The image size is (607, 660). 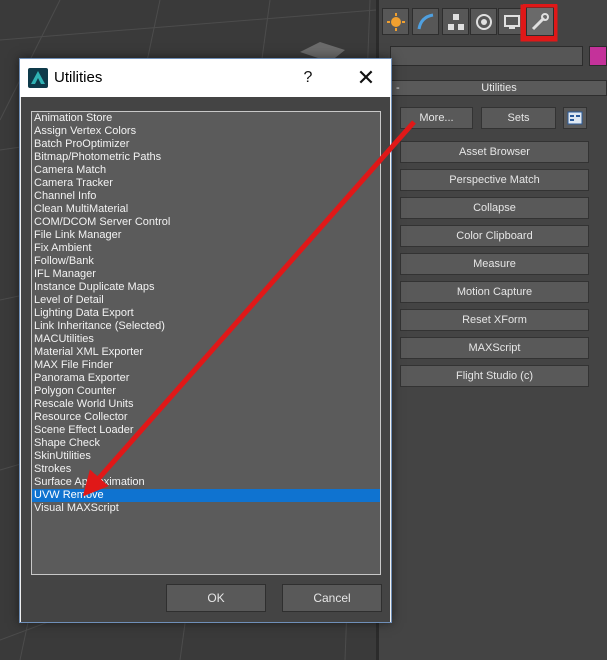 I want to click on utility-button: Perspective Match, so click(x=494, y=180).